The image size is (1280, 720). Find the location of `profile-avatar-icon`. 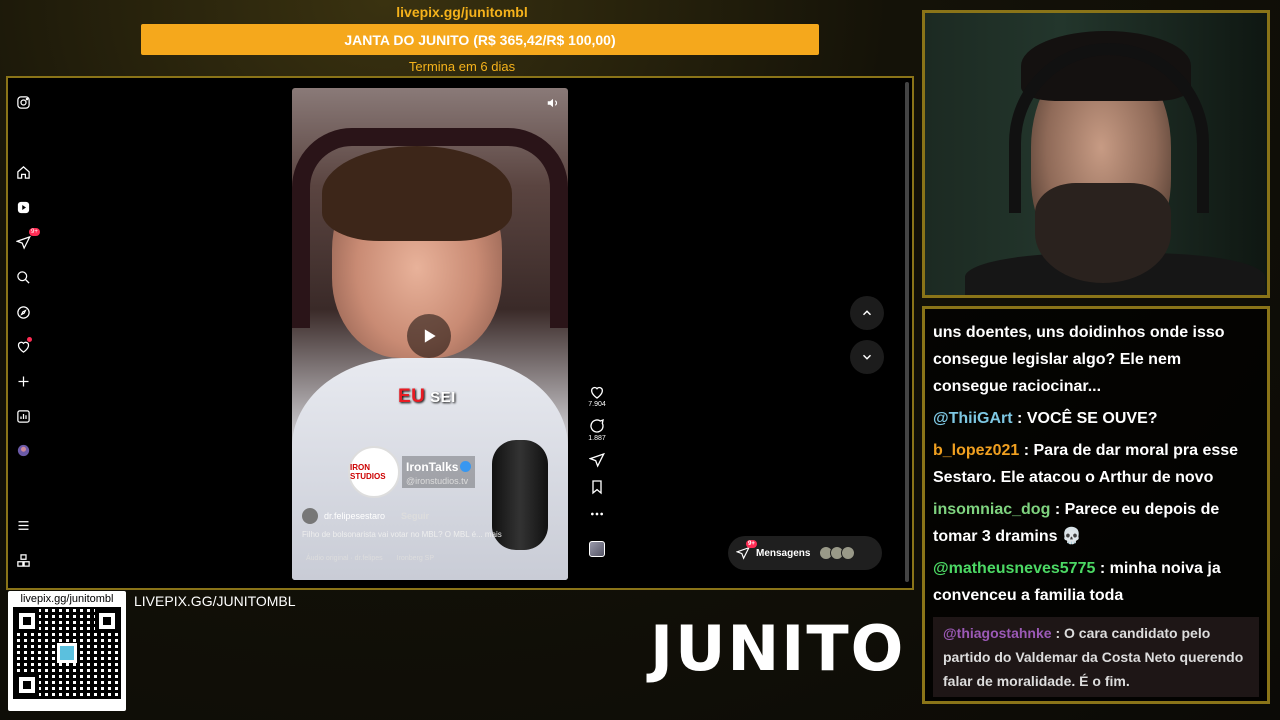

profile-avatar-icon is located at coordinates (23, 450).